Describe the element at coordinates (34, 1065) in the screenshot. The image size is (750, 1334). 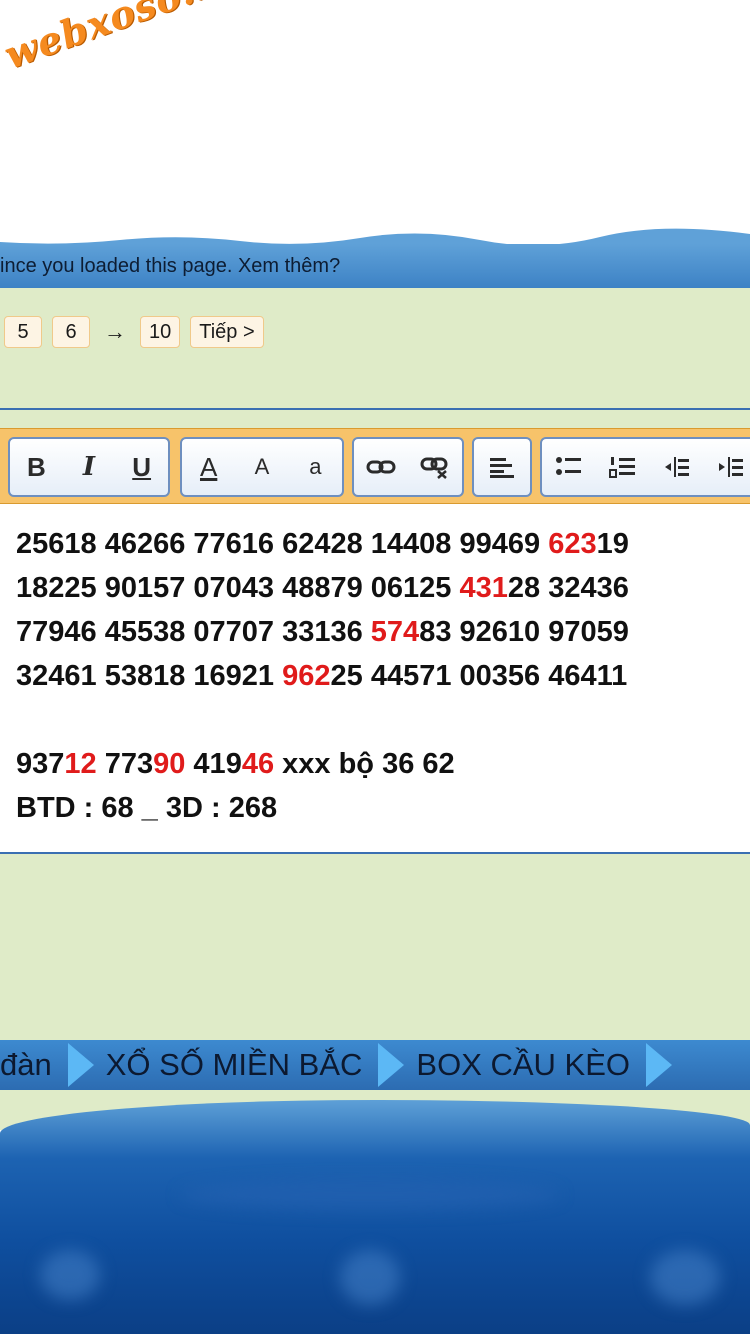
I see `nav-item-forum: đàn` at that location.